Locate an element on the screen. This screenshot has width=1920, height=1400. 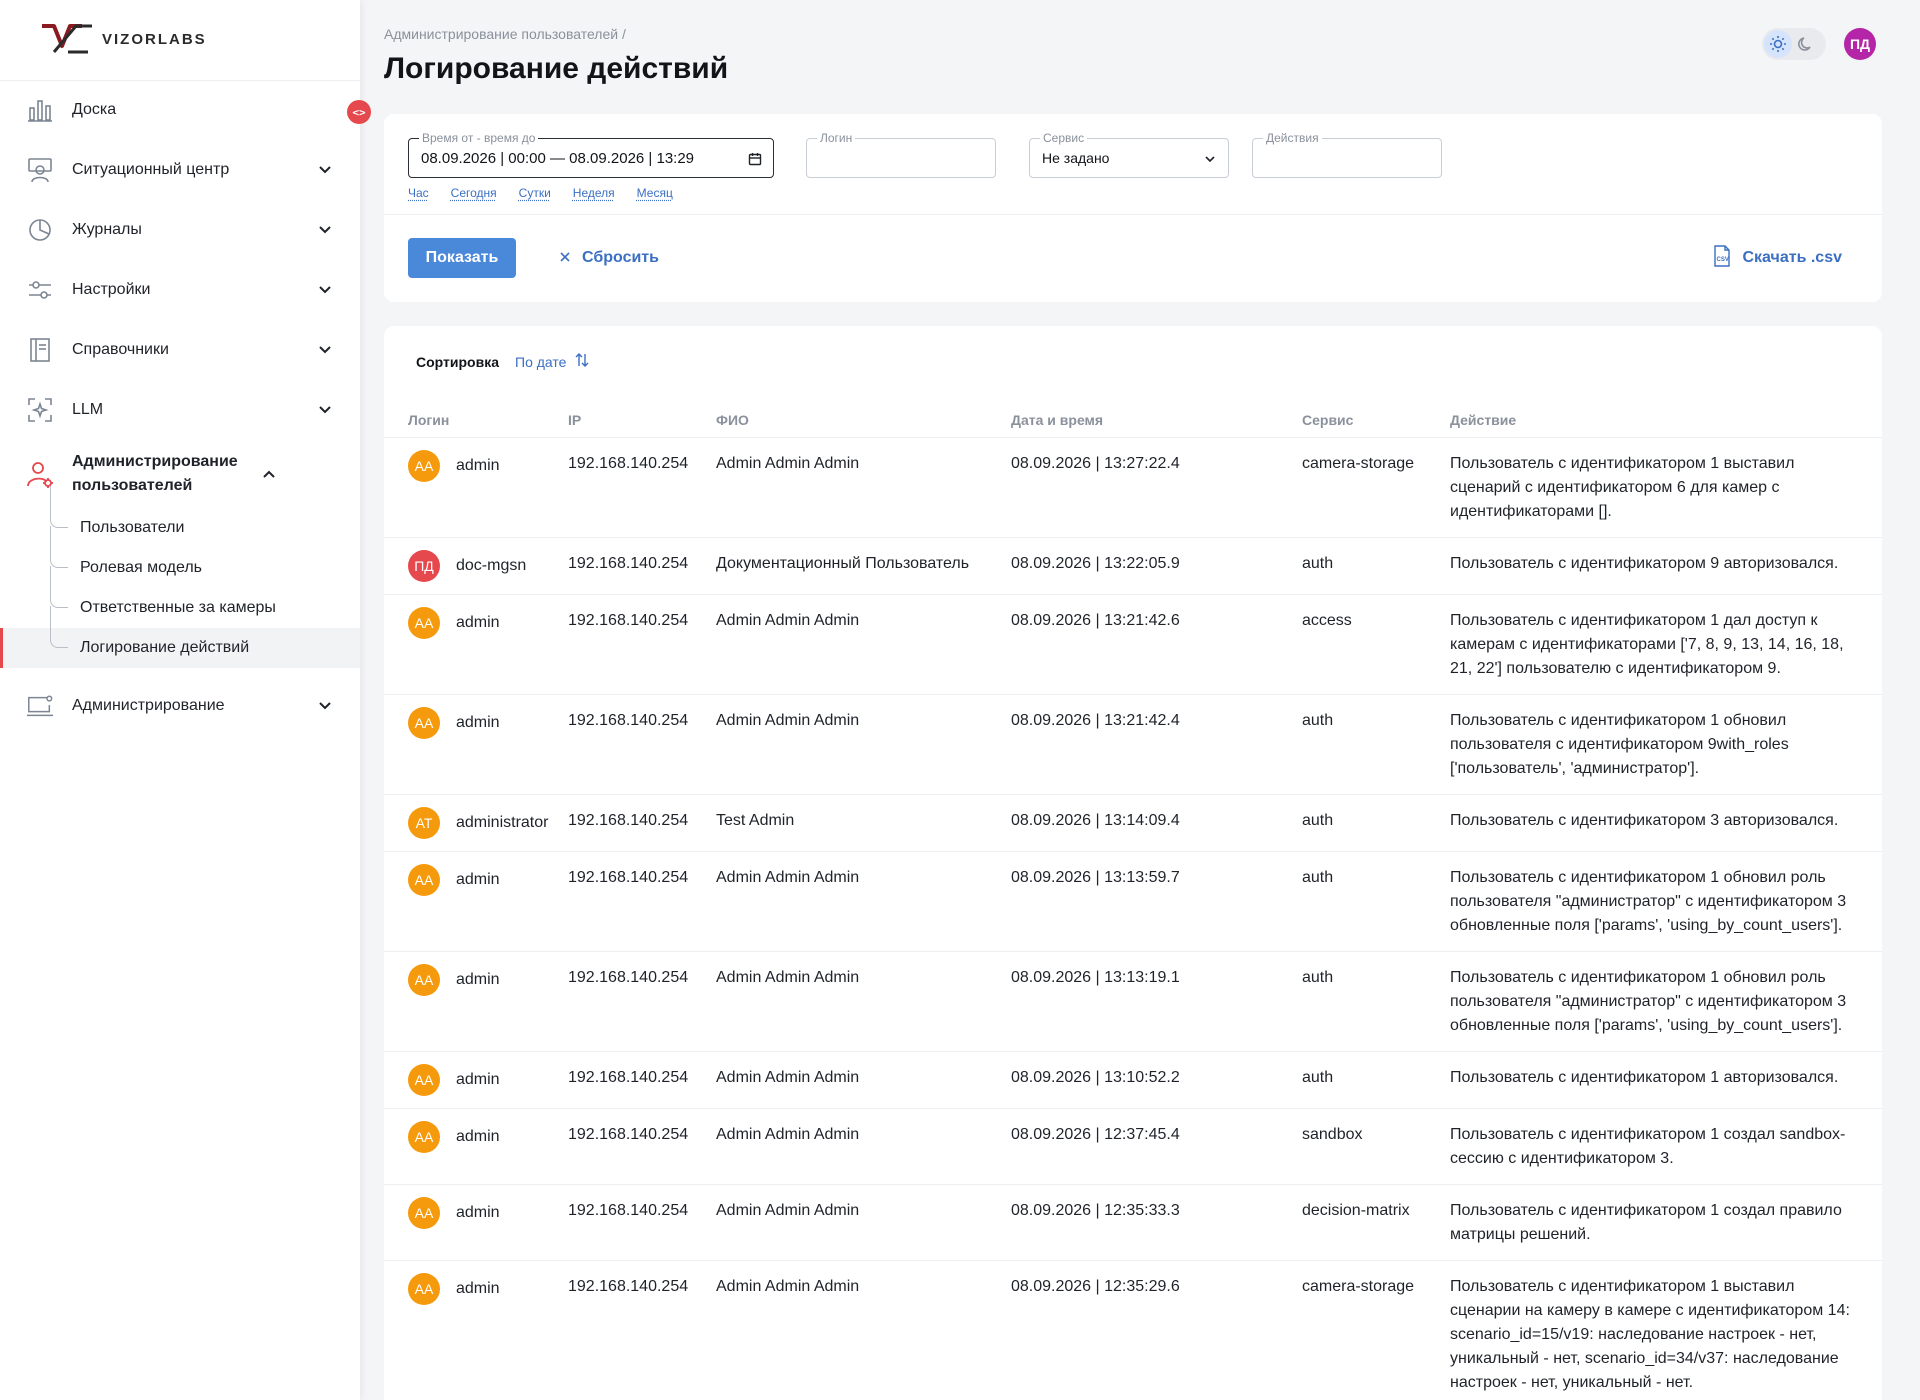
sidebar-collapse-button: <> is located at coordinates (359, 112).